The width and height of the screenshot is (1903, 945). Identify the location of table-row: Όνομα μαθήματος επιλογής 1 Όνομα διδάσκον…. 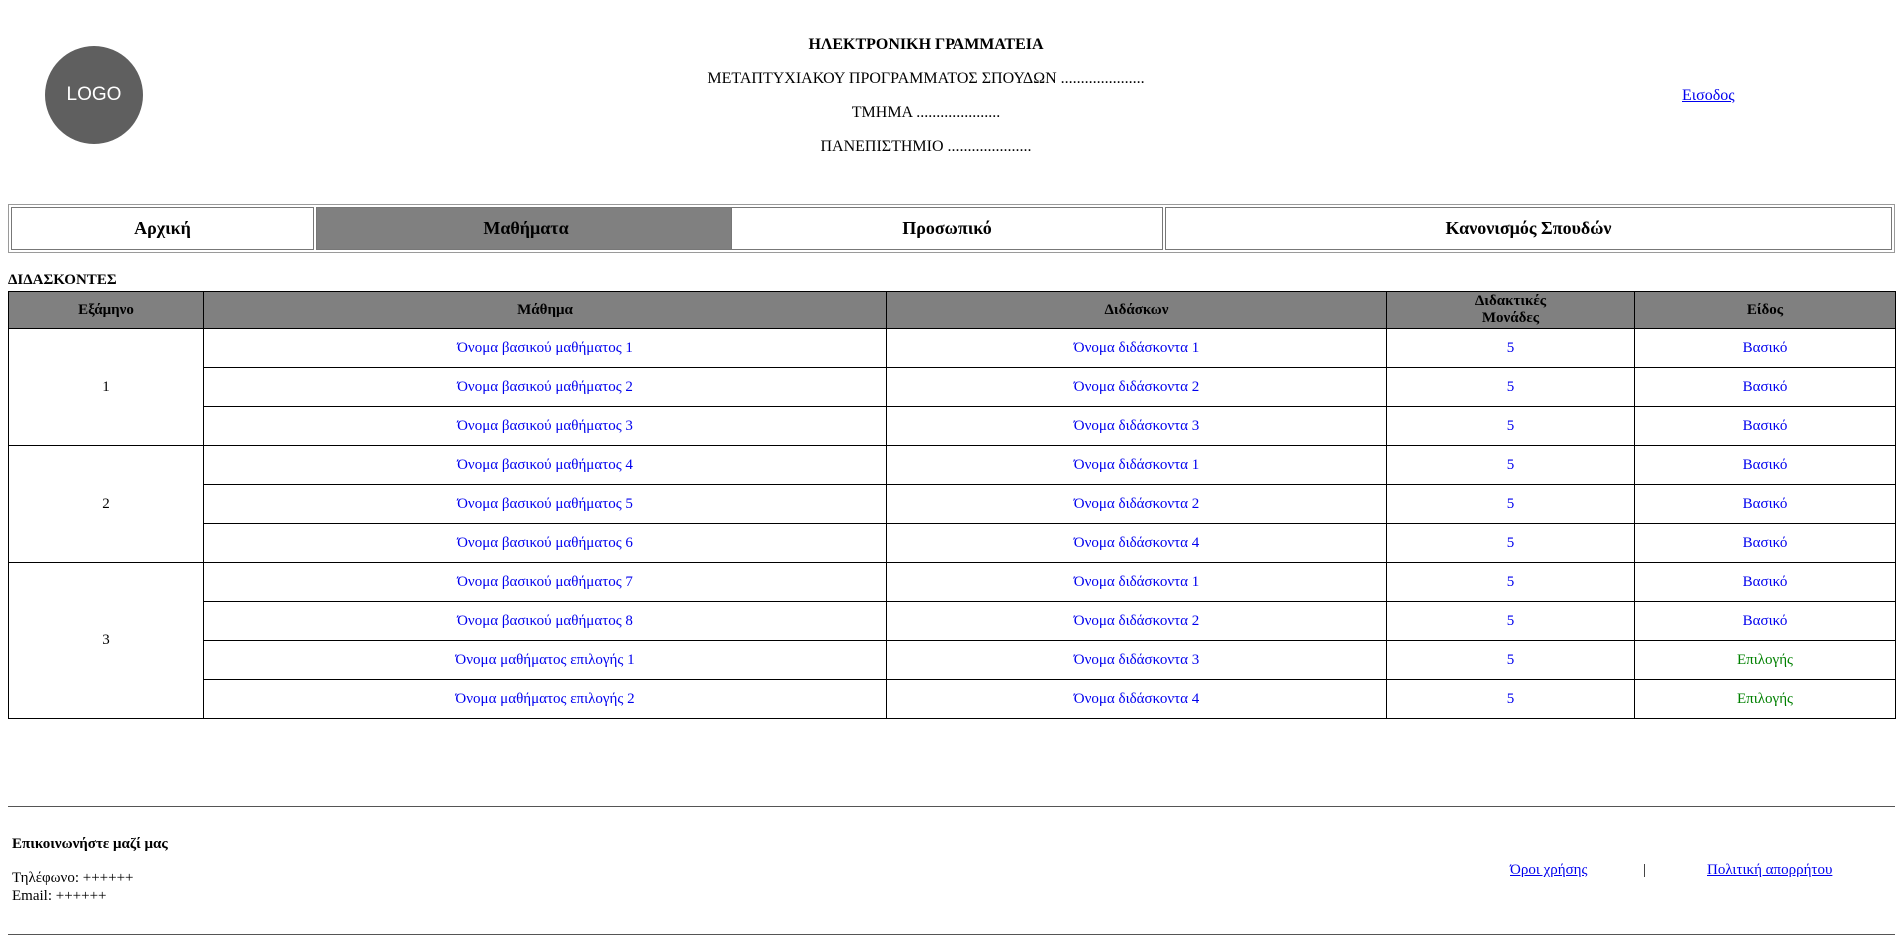
(952, 660).